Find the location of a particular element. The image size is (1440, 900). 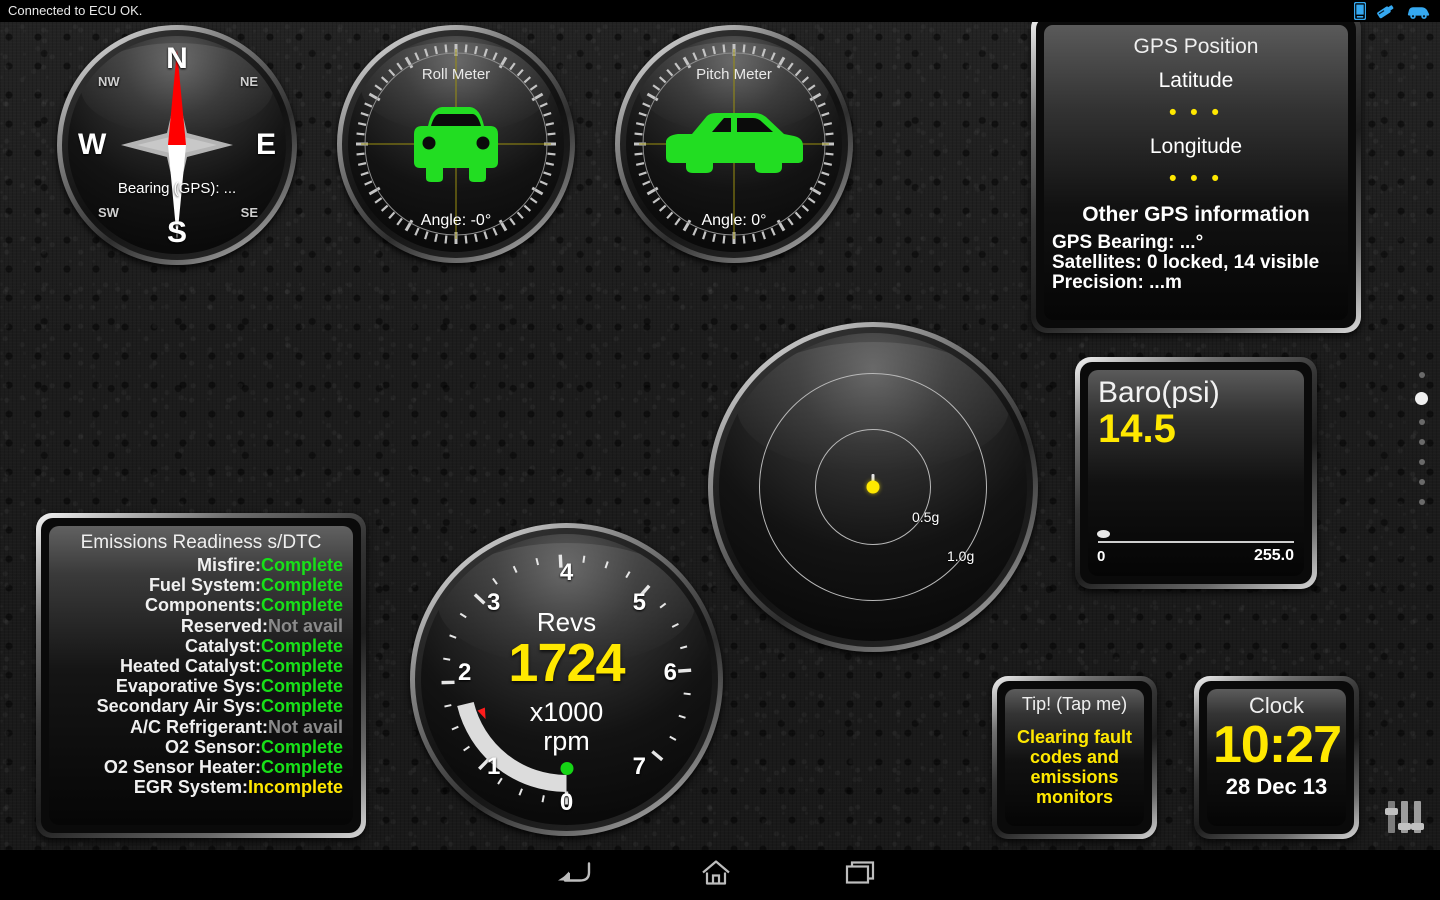

compass-label-east: E is located at coordinates (265, 144).